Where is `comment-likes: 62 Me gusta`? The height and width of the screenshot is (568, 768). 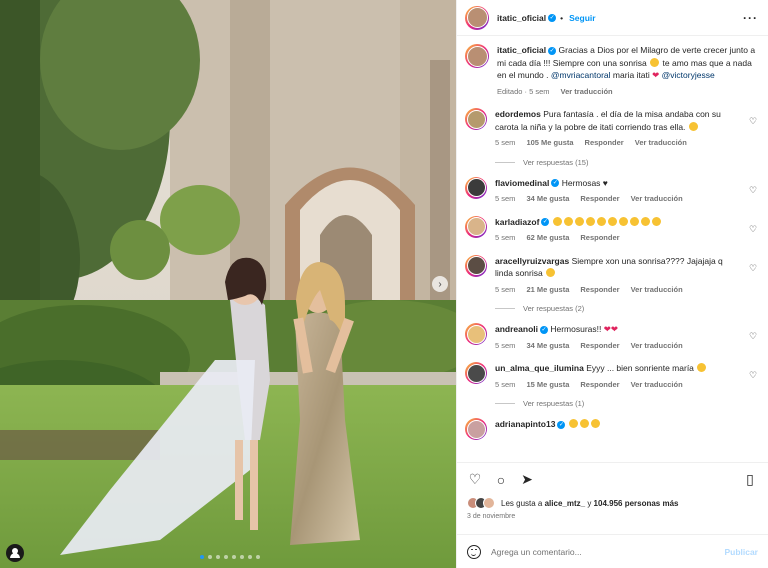 comment-likes: 62 Me gusta is located at coordinates (547, 238).